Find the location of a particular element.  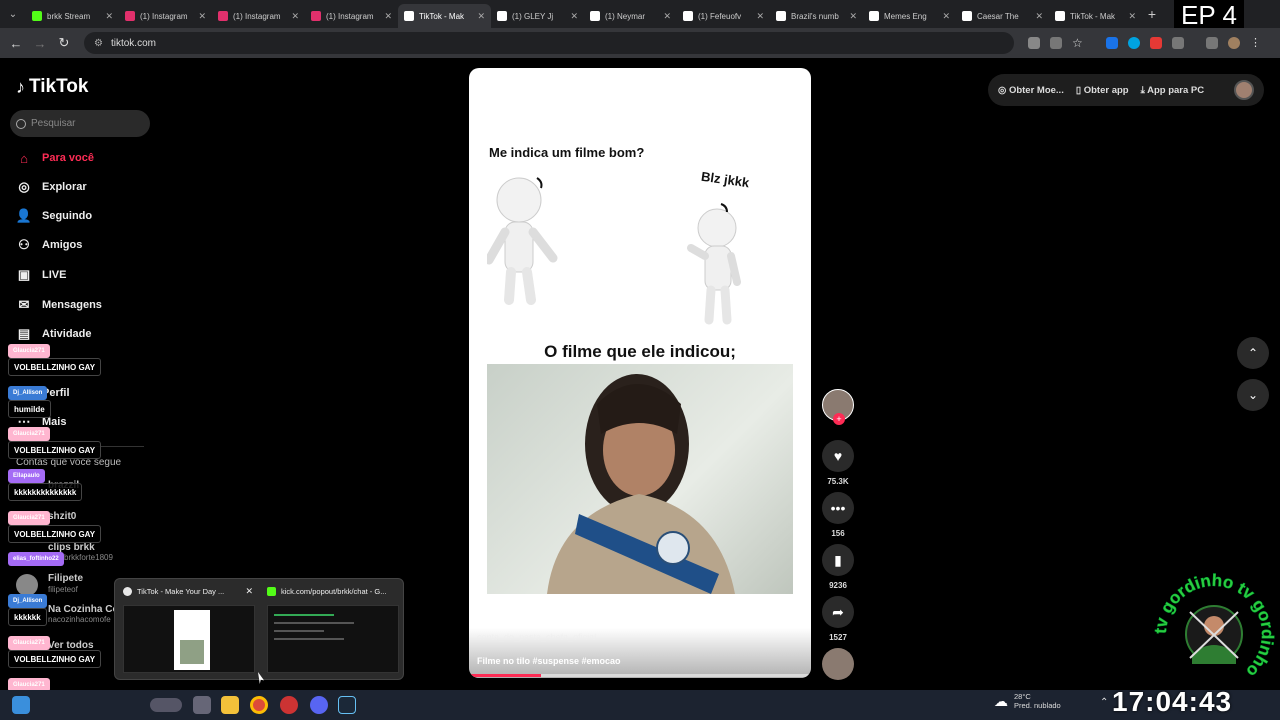

close-icon: ✕ is located at coordinates (249, 591).